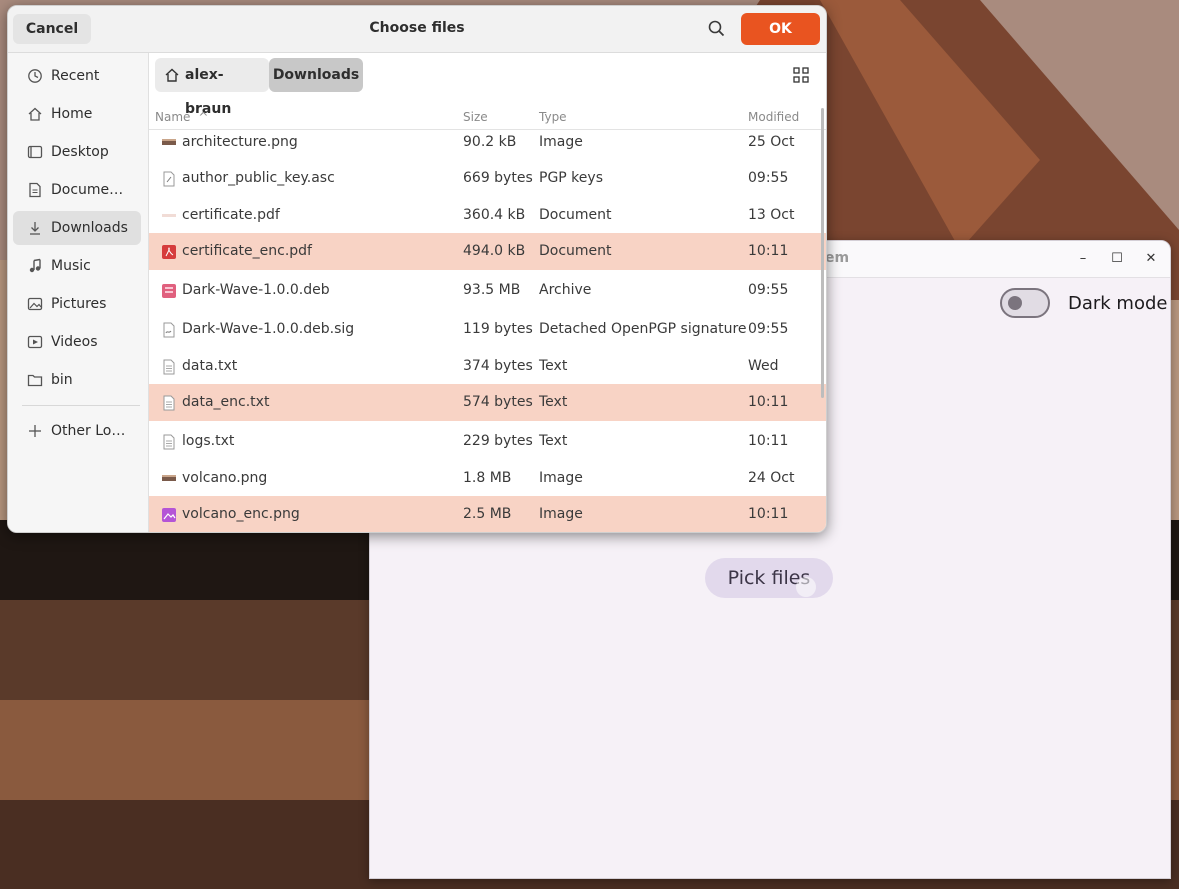 Image resolution: width=1179 pixels, height=889 pixels. What do you see at coordinates (77, 342) in the screenshot?
I see `sidebar-item-videos: Videos` at bounding box center [77, 342].